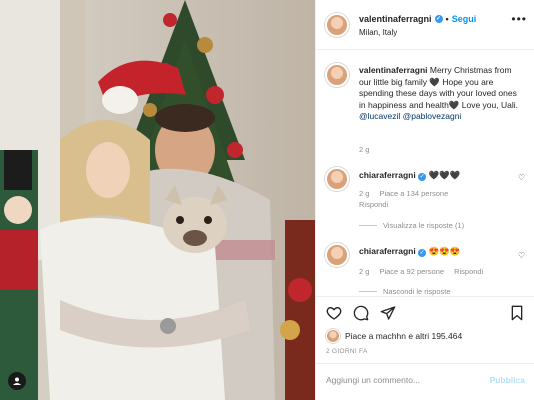  What do you see at coordinates (378, 32) in the screenshot?
I see `post-location: Milan, Italy` at bounding box center [378, 32].